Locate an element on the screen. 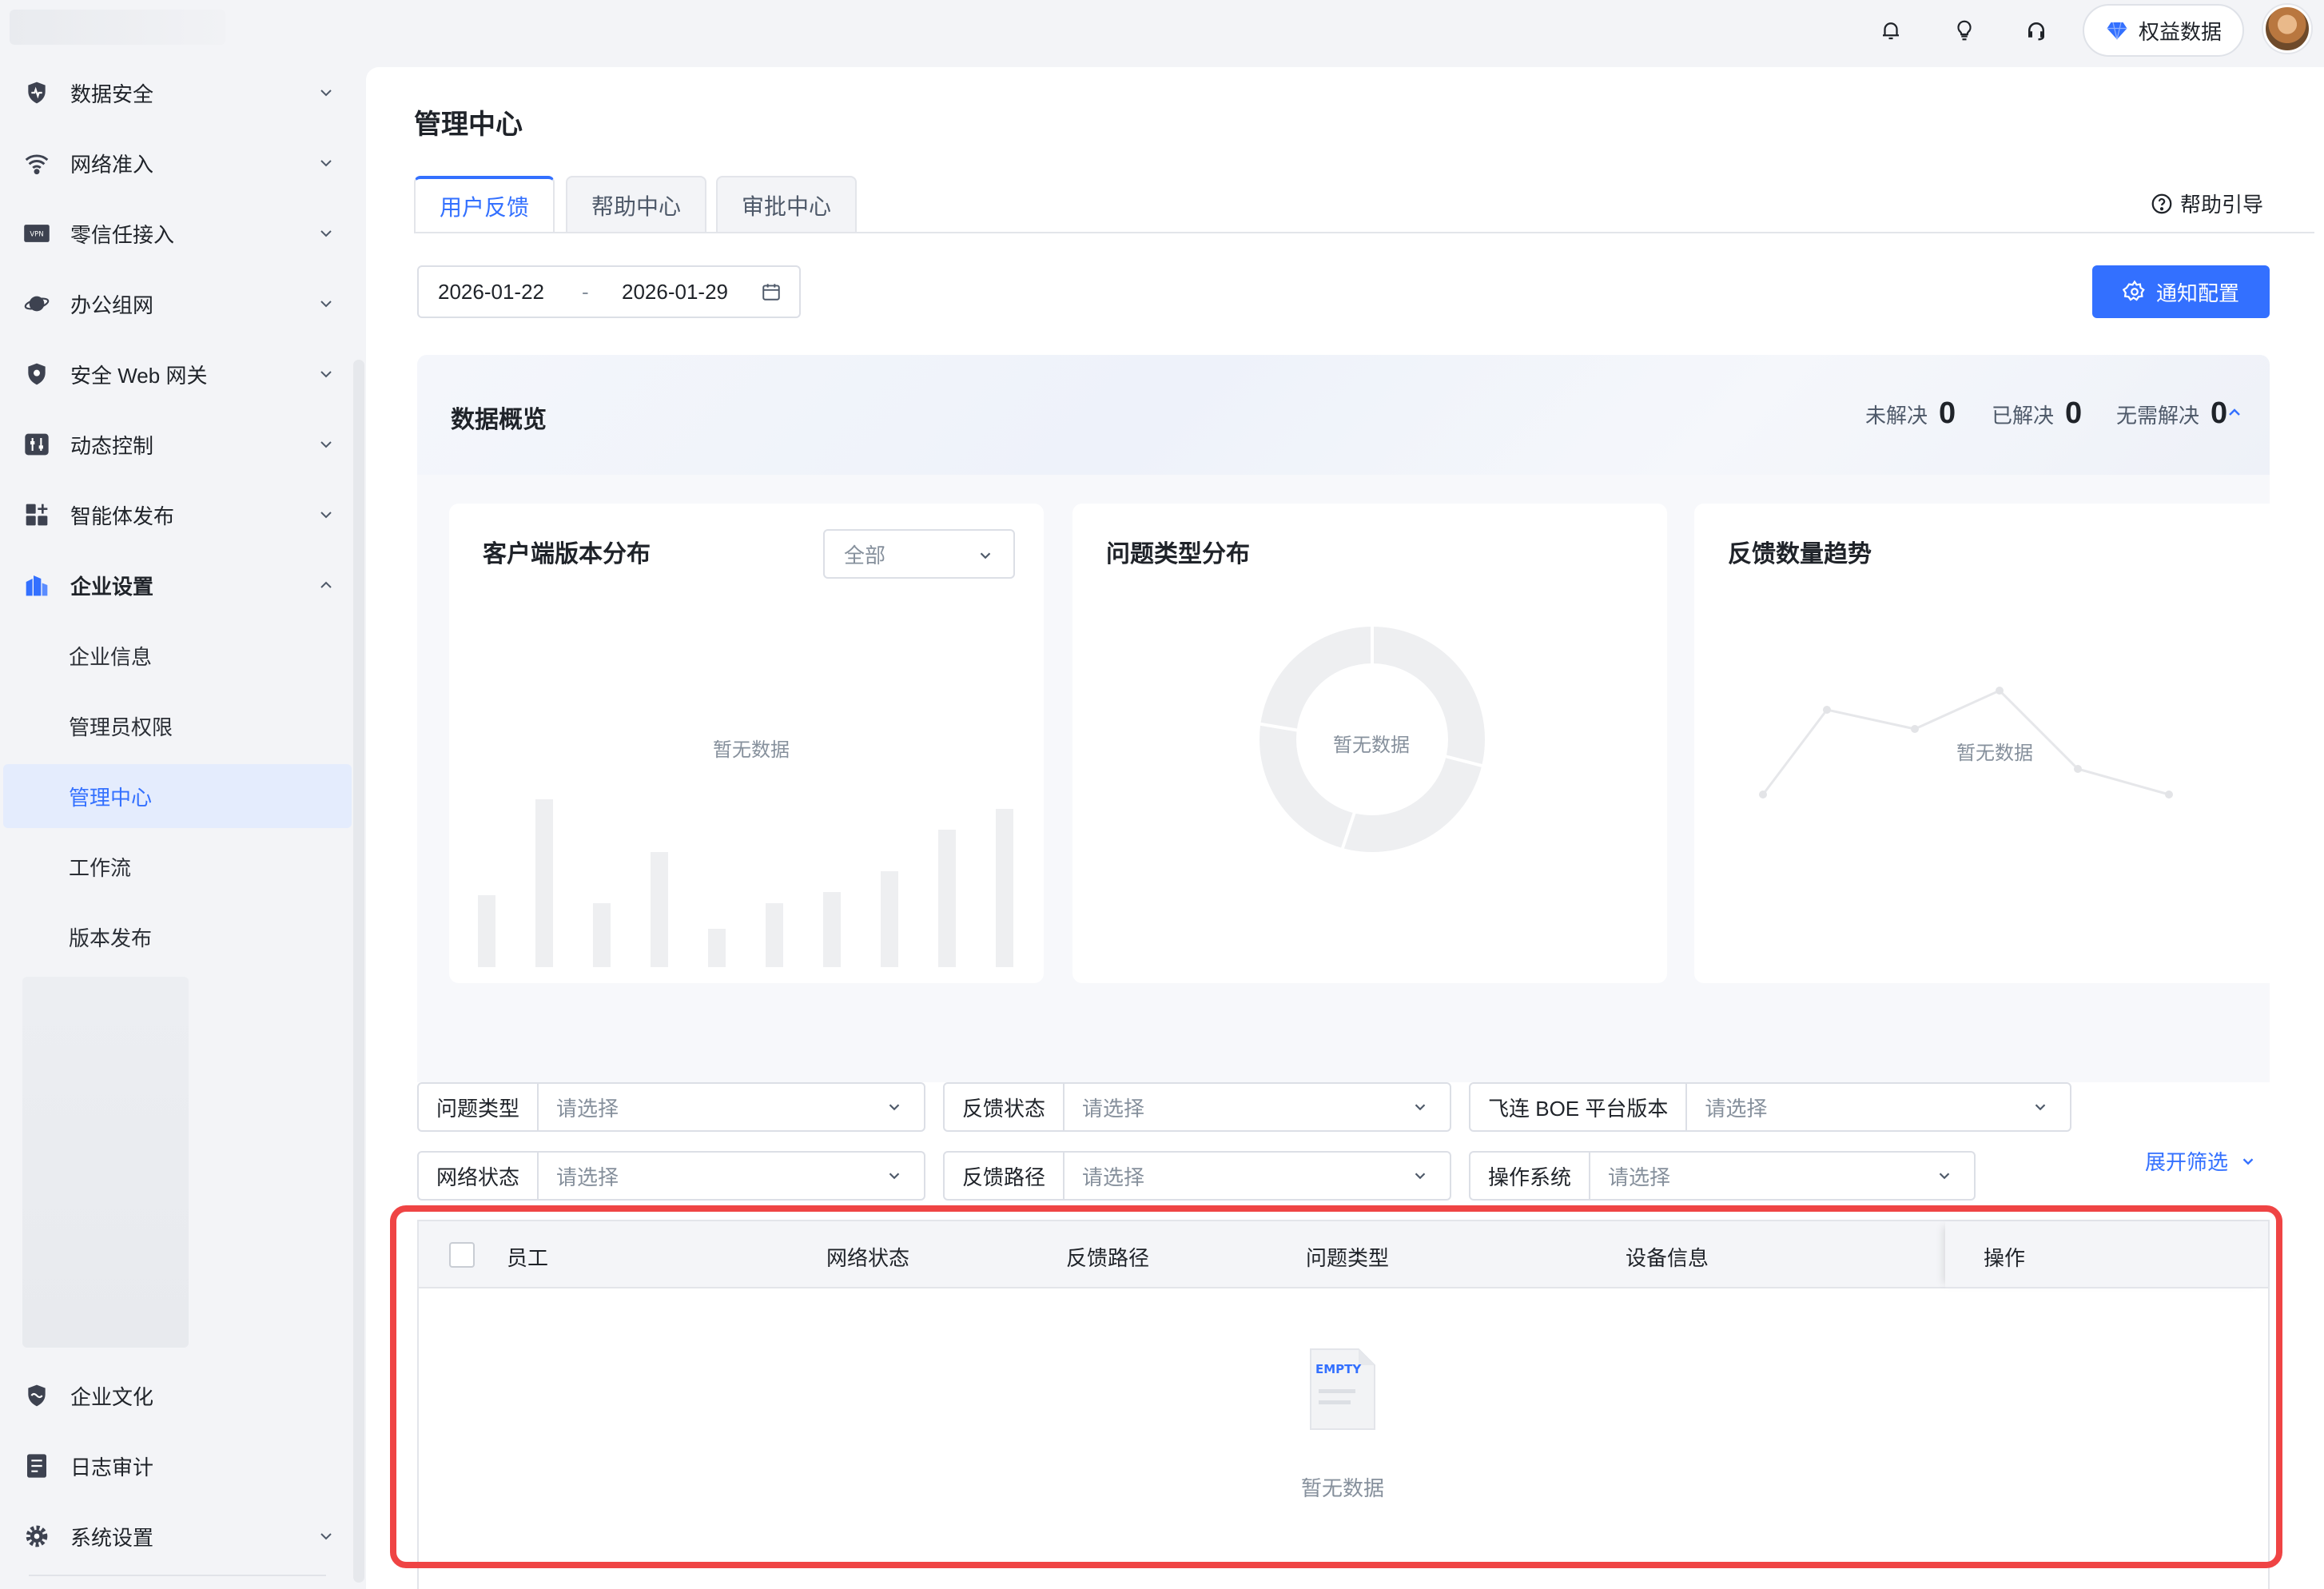 The height and width of the screenshot is (1589, 2324). filter-label: 反馈状态 is located at coordinates (1005, 1107).